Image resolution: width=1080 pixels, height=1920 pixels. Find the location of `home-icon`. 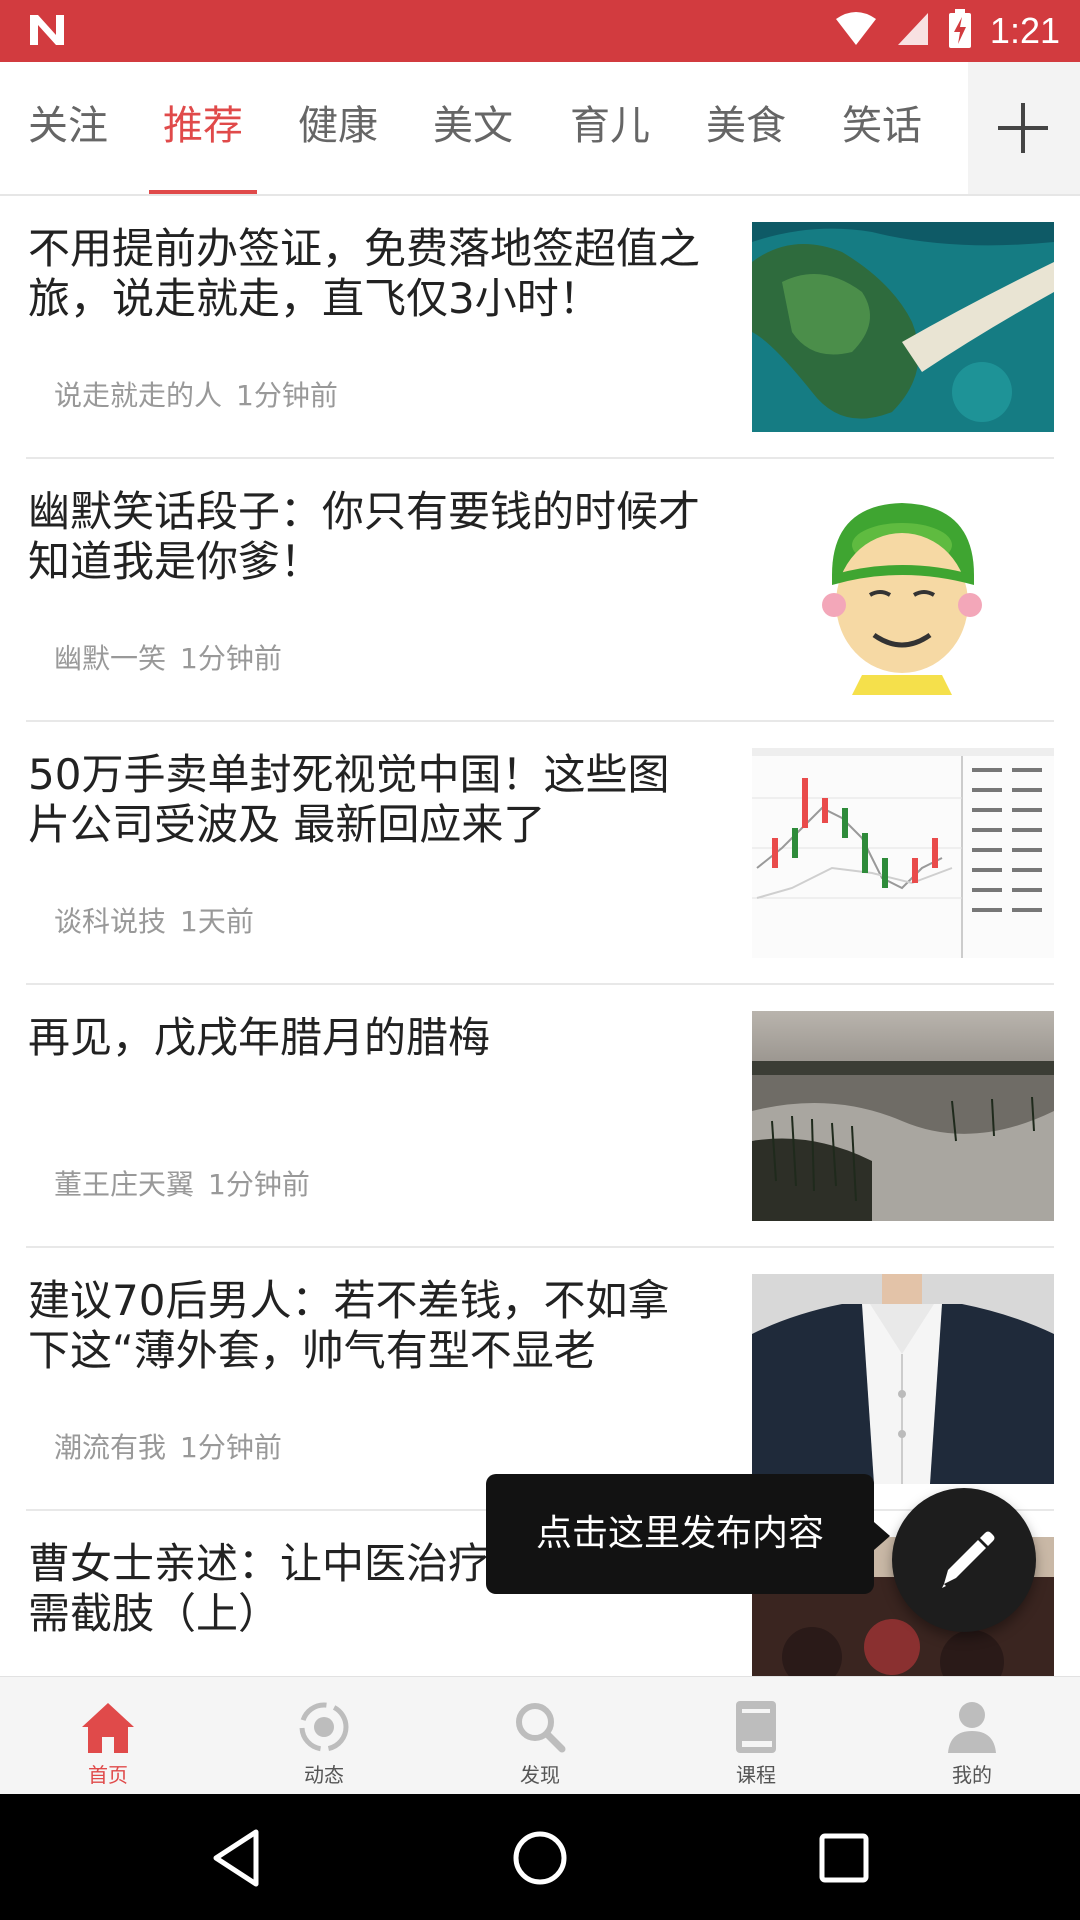

home-icon is located at coordinates (108, 1727).